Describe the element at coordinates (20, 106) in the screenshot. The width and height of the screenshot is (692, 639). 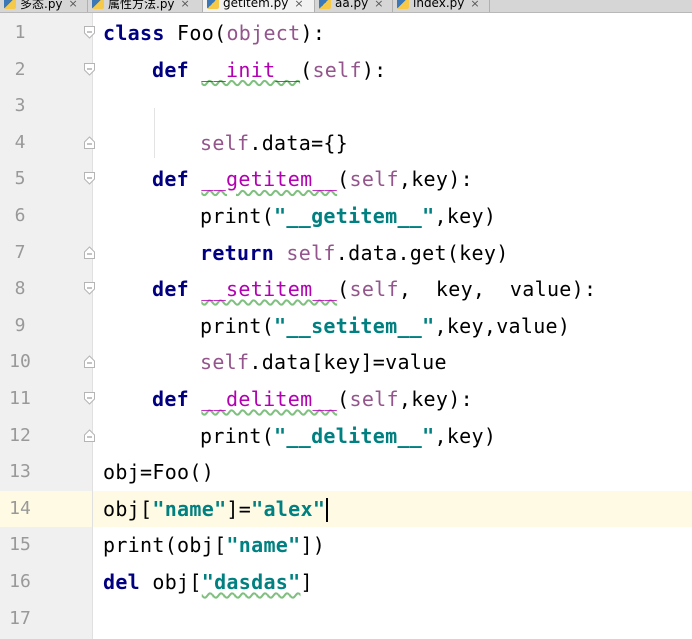
I see `line-number: 3` at that location.